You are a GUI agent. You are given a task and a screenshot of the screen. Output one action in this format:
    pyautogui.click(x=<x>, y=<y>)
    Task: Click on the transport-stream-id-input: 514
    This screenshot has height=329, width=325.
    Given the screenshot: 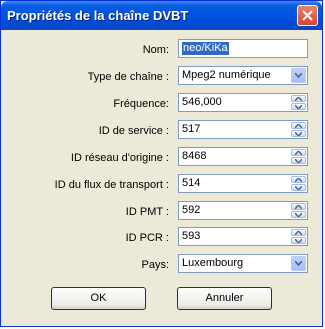 What is the action you would take?
    pyautogui.click(x=243, y=183)
    